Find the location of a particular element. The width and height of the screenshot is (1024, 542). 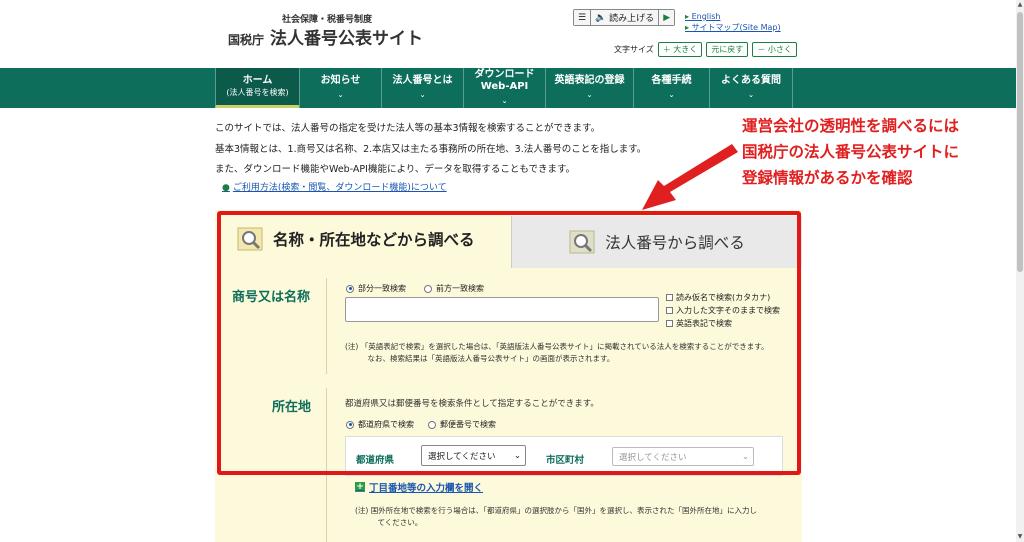

expand-link-text: 丁目番地等の入力欄を開く is located at coordinates (426, 488).